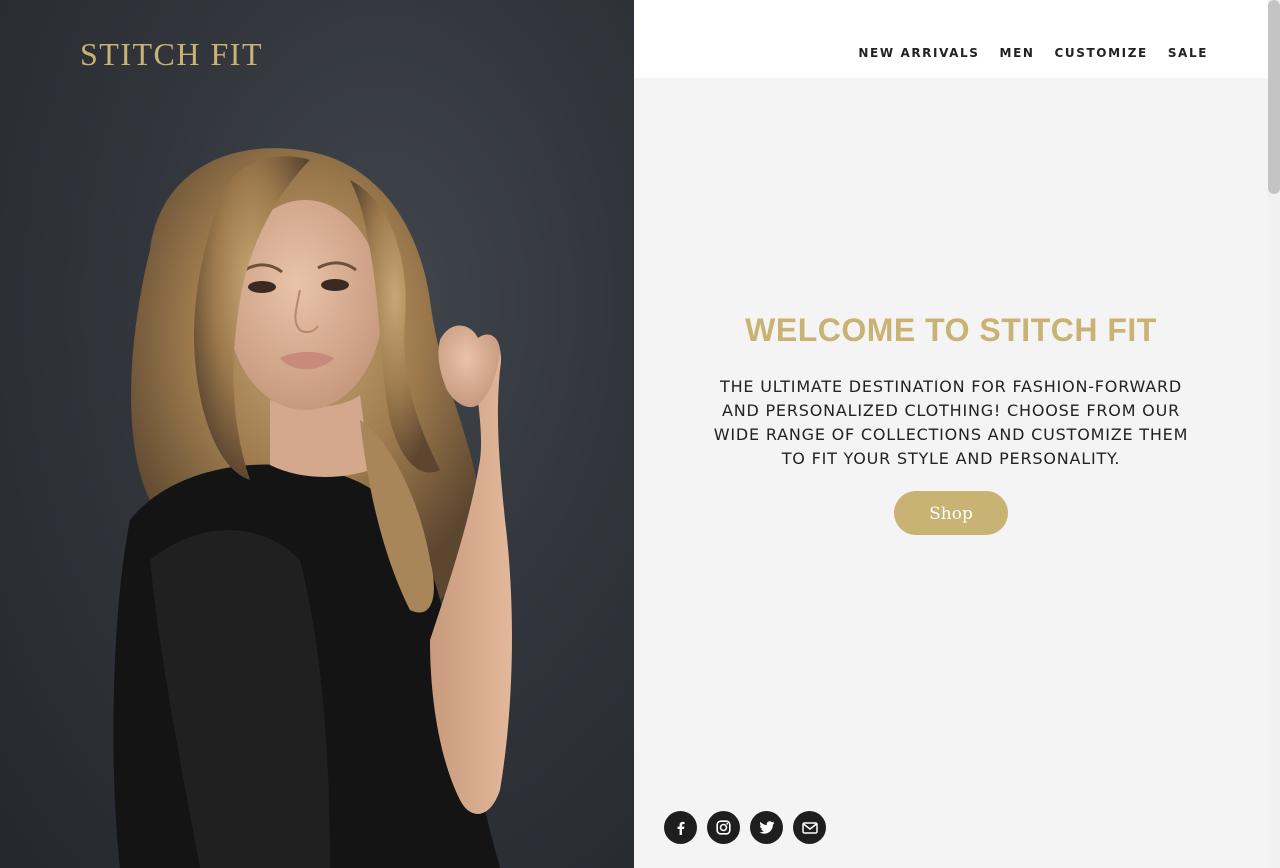 The width and height of the screenshot is (1280, 868). I want to click on instagram-icon, so click(723, 827).